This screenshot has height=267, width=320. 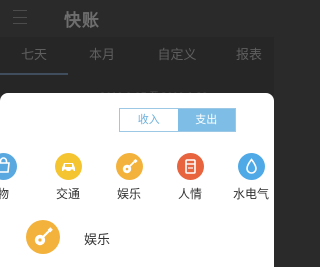 I want to click on category-label: 水电气, so click(x=250, y=194).